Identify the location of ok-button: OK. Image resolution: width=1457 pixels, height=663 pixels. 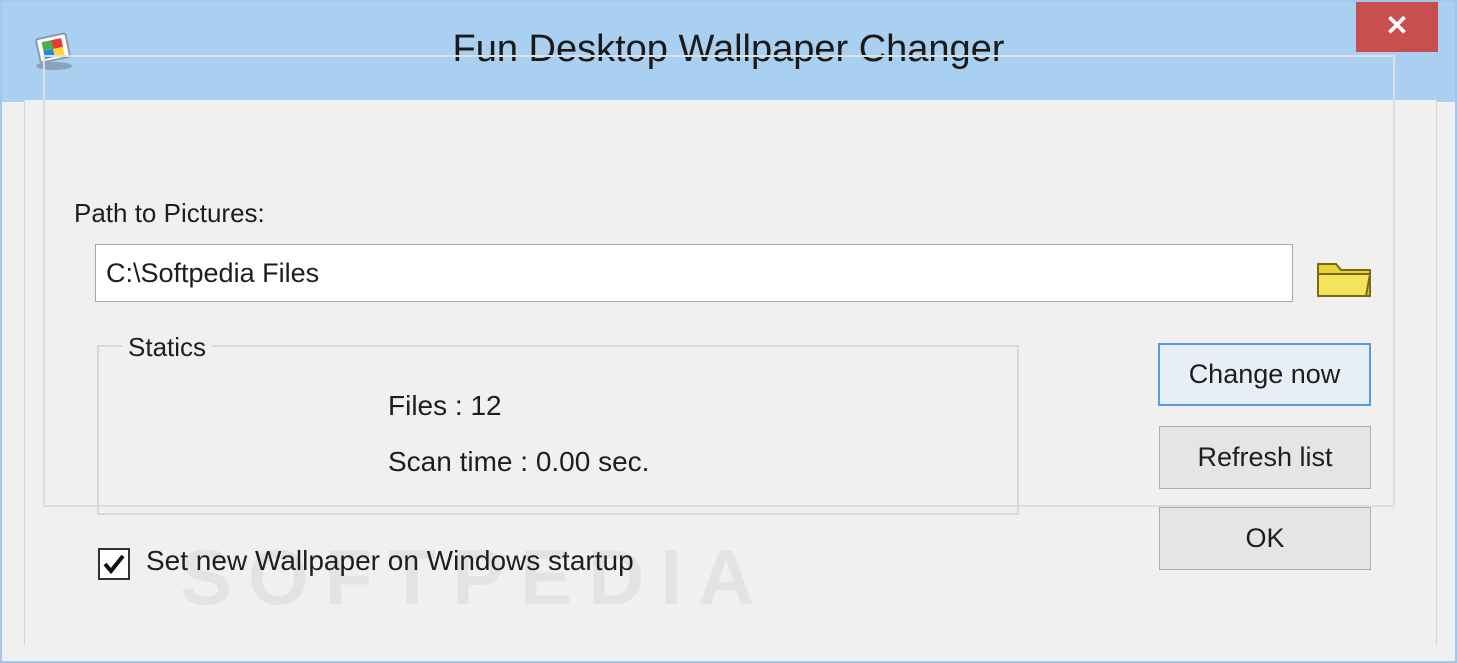
(1265, 538).